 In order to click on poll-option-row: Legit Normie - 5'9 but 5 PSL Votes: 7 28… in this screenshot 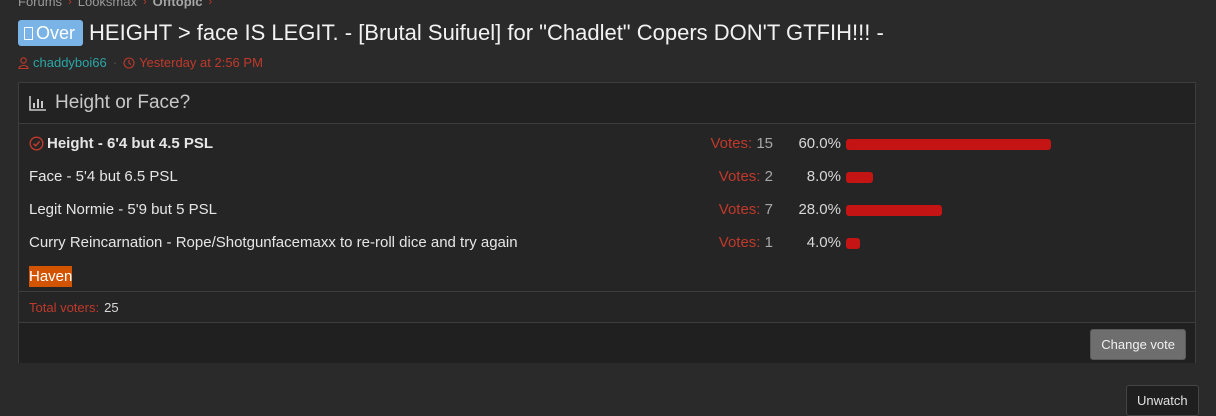, I will do `click(607, 210)`.